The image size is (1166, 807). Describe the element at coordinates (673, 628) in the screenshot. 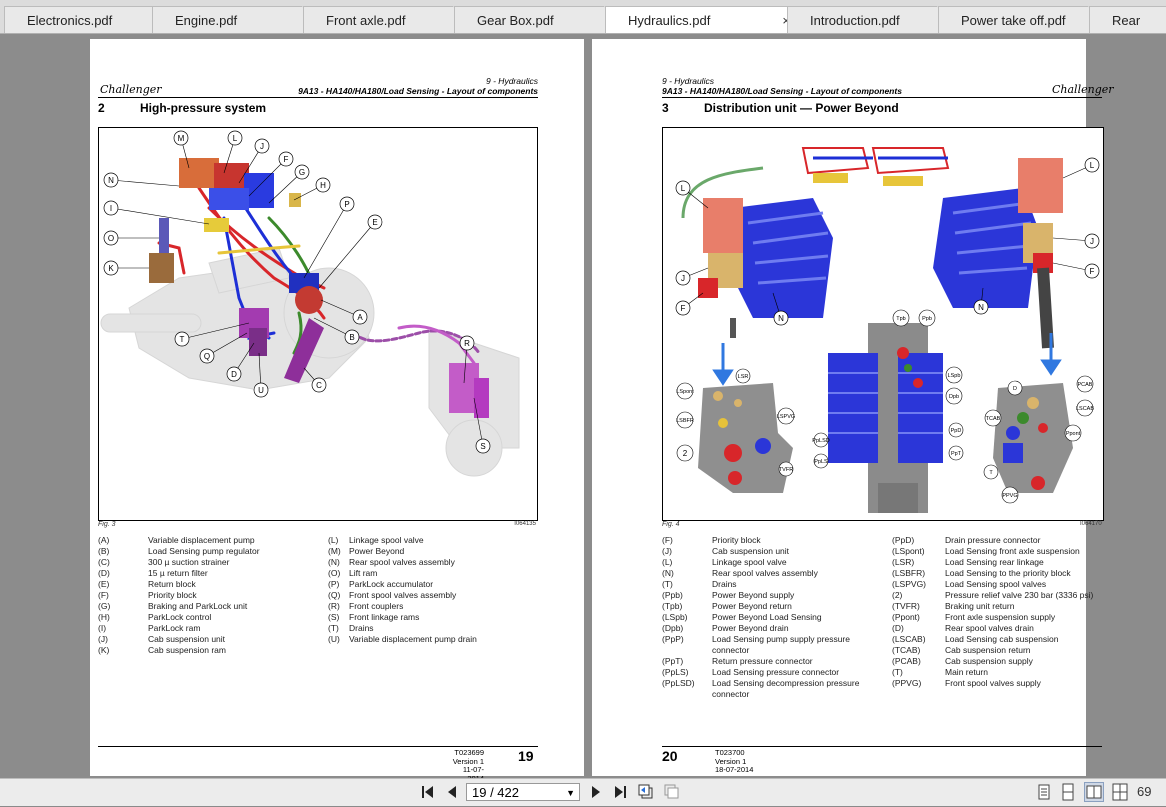

I see `legend-key: (Dpb)` at that location.